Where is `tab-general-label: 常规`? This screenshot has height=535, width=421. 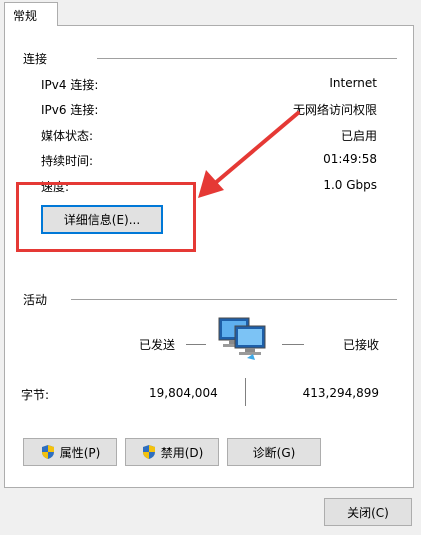 tab-general-label: 常规 is located at coordinates (25, 16).